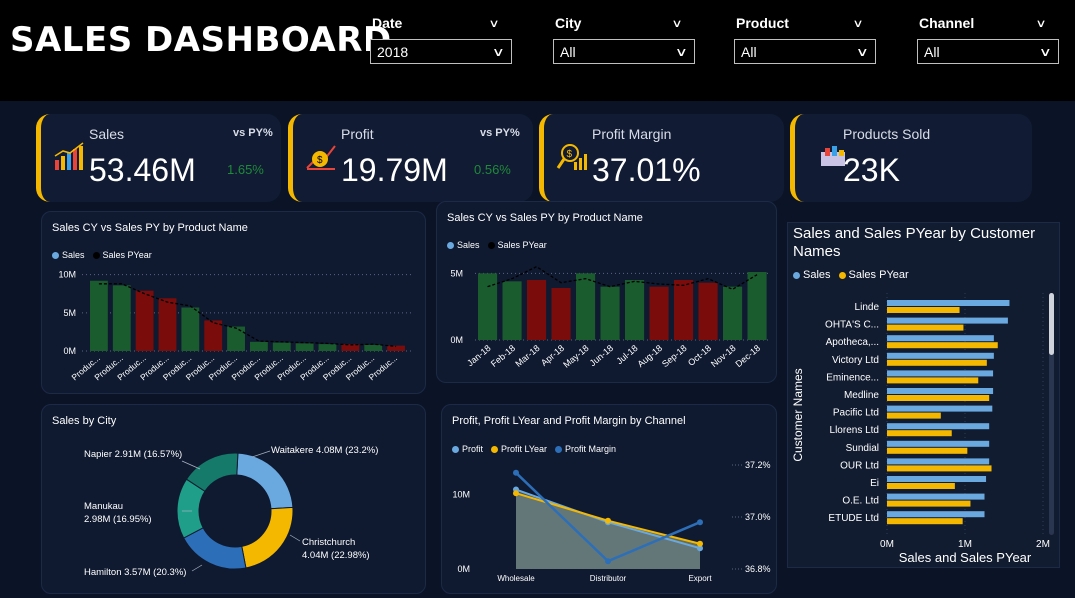  Describe the element at coordinates (463, 569) in the screenshot. I see `y-tick-label: 0M` at that location.